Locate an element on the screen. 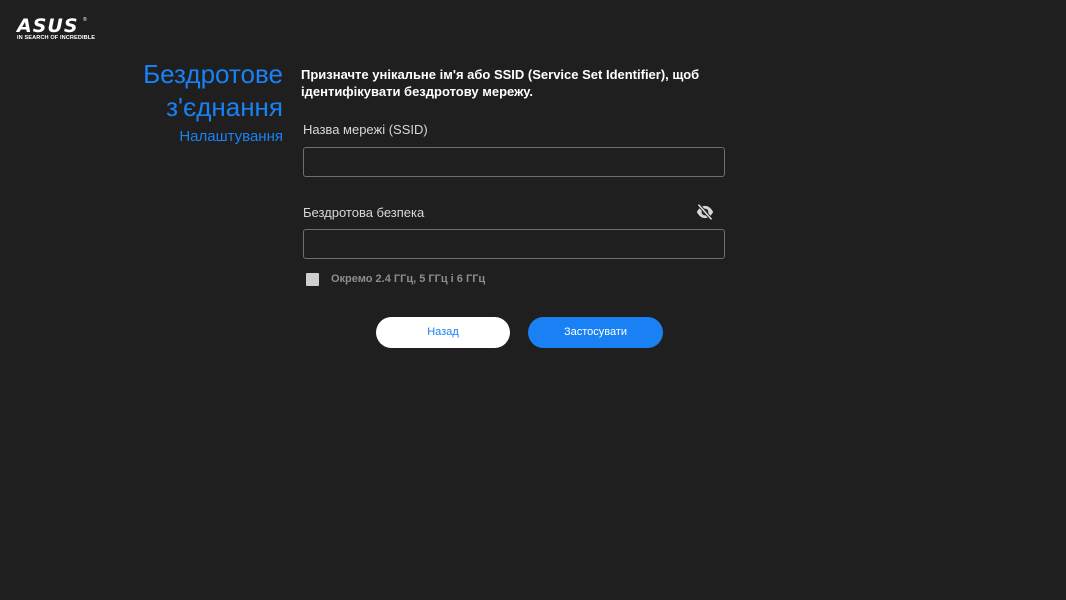 This screenshot has width=1066, height=600. back-button: Назад is located at coordinates (443, 332).